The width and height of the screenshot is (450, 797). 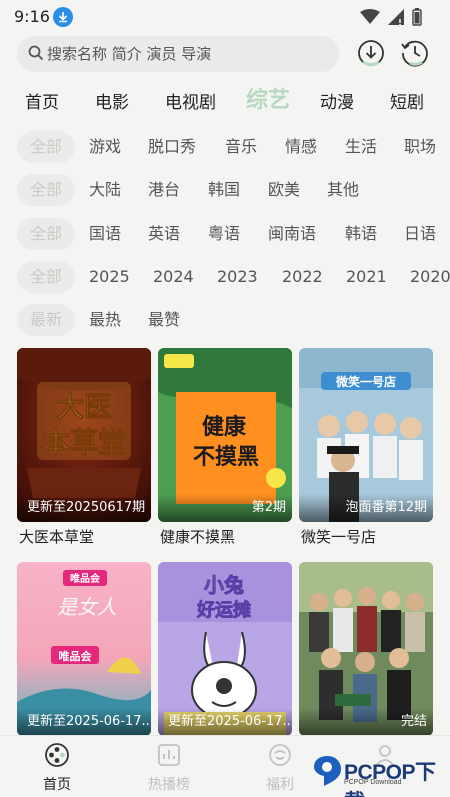 What do you see at coordinates (84, 508) in the screenshot?
I see `episode-status: 更新至20250617期` at bounding box center [84, 508].